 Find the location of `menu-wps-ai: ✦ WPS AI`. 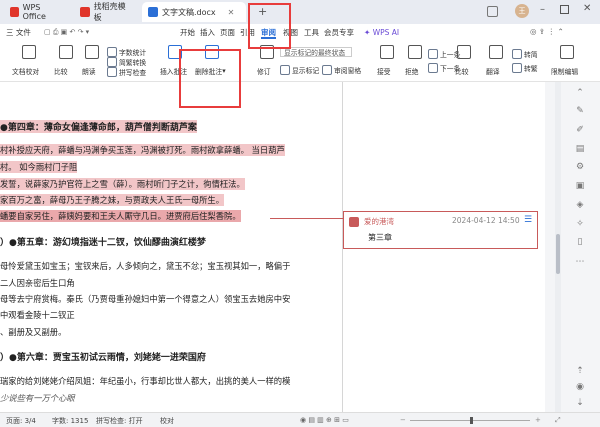

menu-wps-ai: ✦ WPS AI is located at coordinates (381, 32).